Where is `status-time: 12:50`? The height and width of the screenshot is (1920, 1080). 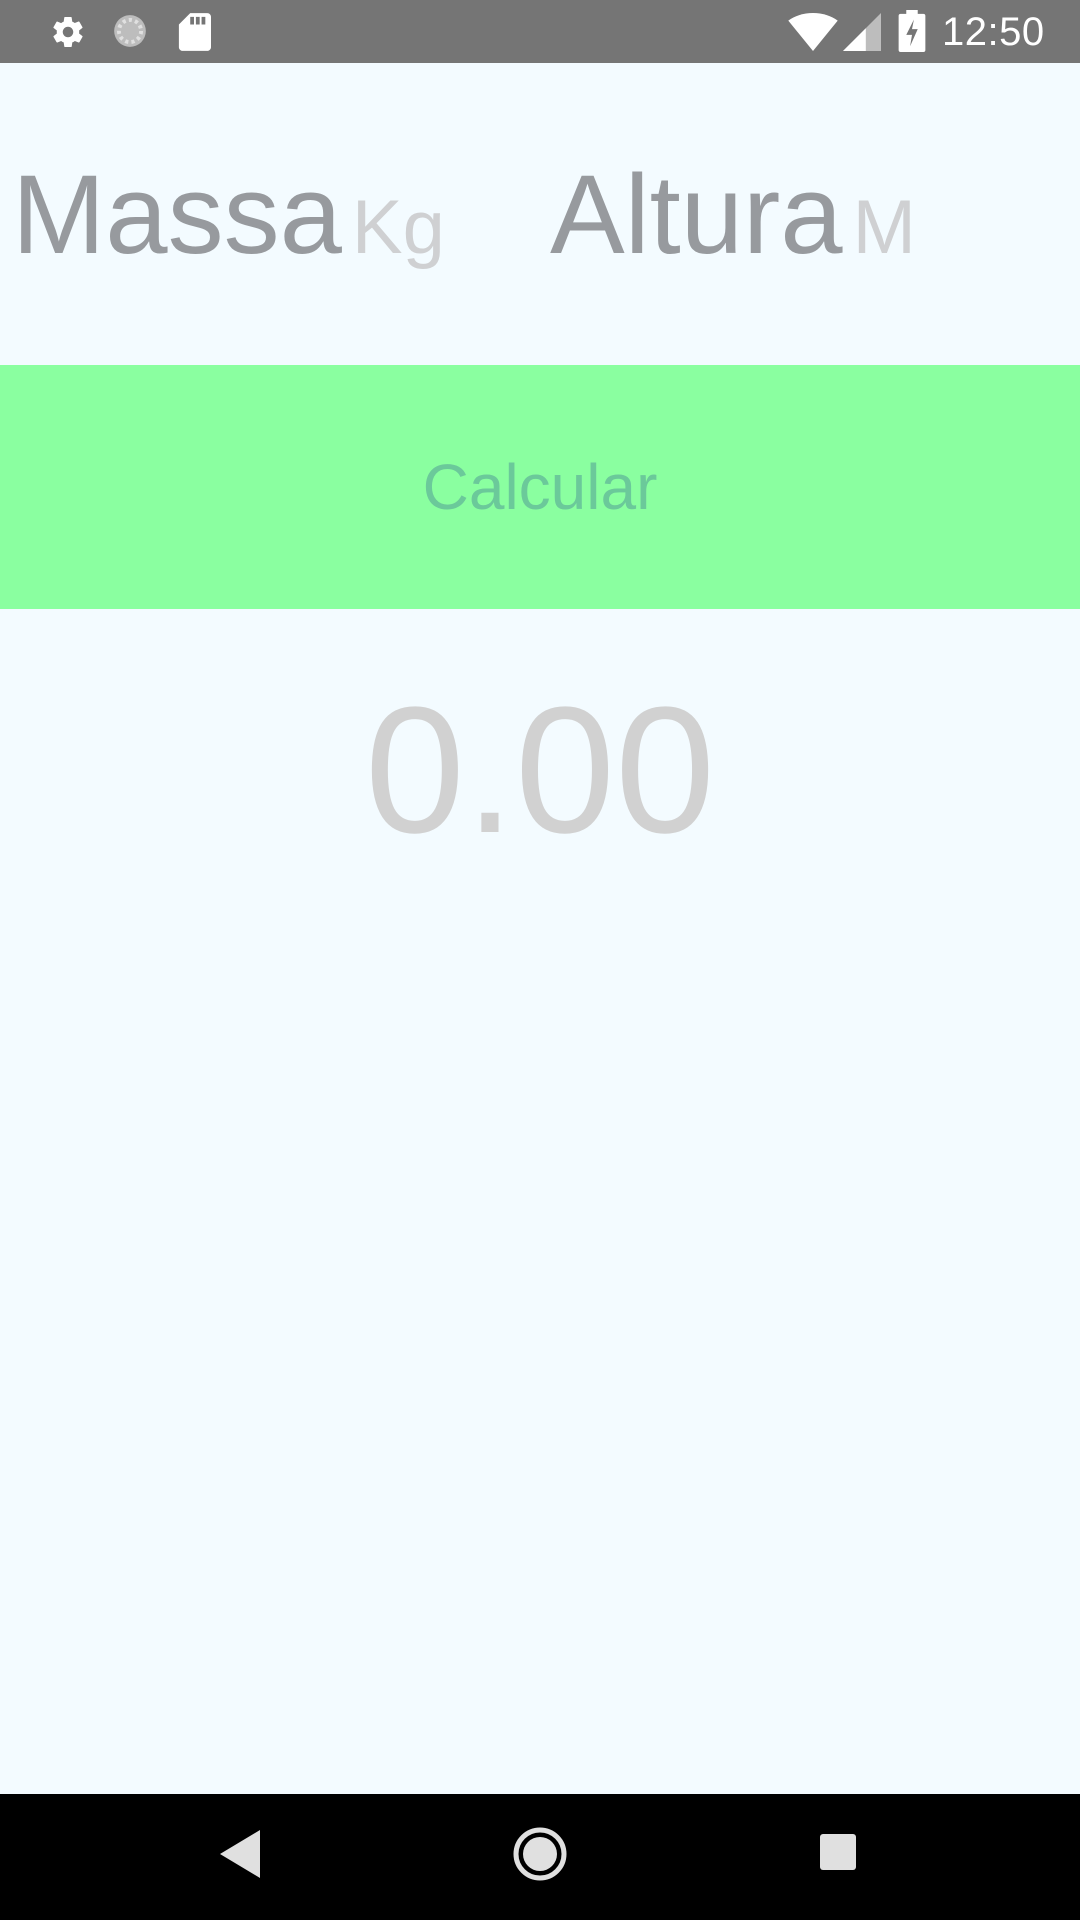
status-time: 12:50 is located at coordinates (993, 32).